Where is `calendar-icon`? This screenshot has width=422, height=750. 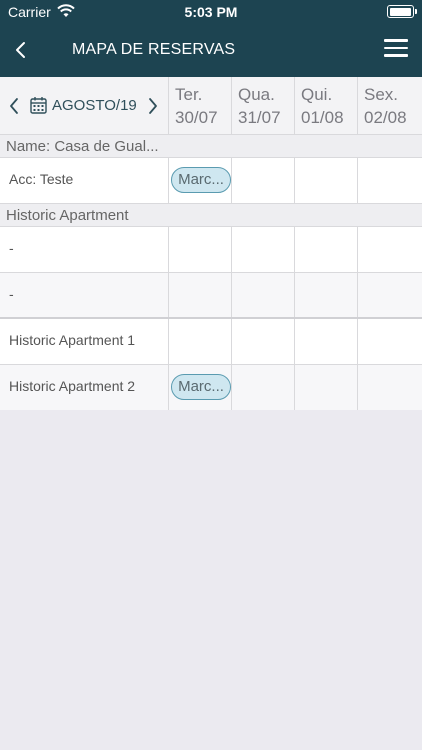 calendar-icon is located at coordinates (38, 105).